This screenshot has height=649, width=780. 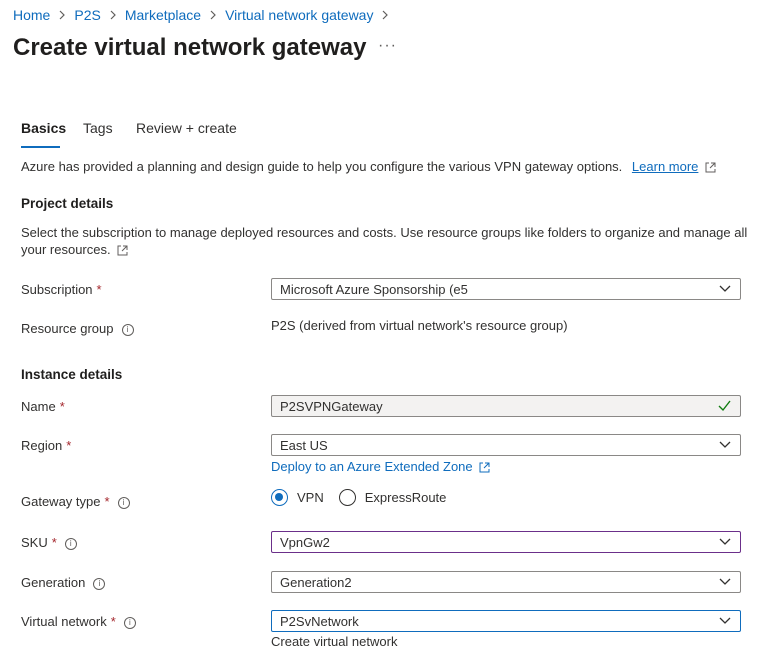 What do you see at coordinates (38, 406) in the screenshot?
I see `name-label-text: Name` at bounding box center [38, 406].